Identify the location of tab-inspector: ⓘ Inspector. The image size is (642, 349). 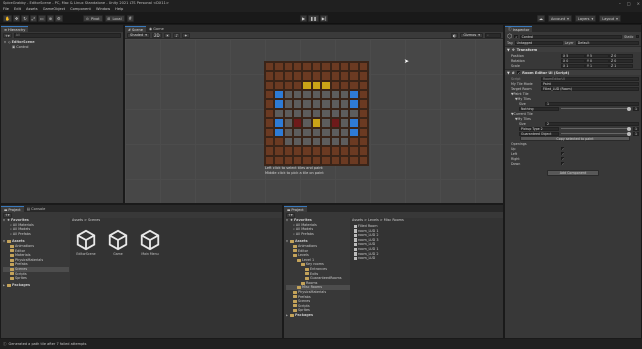
(519, 29).